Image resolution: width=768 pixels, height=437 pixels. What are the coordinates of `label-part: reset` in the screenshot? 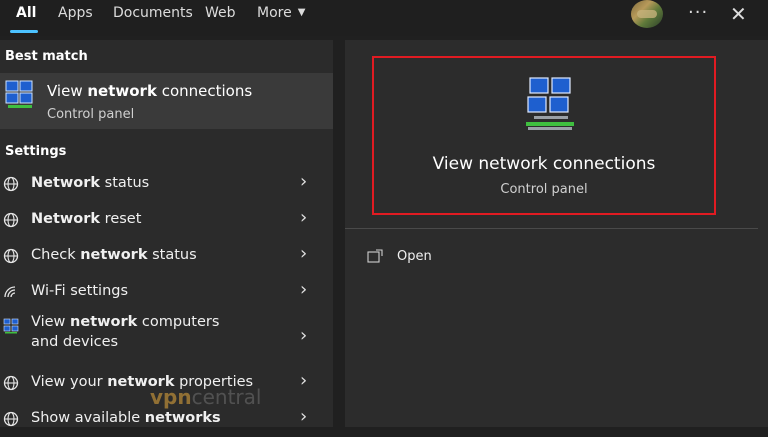 It's located at (121, 219).